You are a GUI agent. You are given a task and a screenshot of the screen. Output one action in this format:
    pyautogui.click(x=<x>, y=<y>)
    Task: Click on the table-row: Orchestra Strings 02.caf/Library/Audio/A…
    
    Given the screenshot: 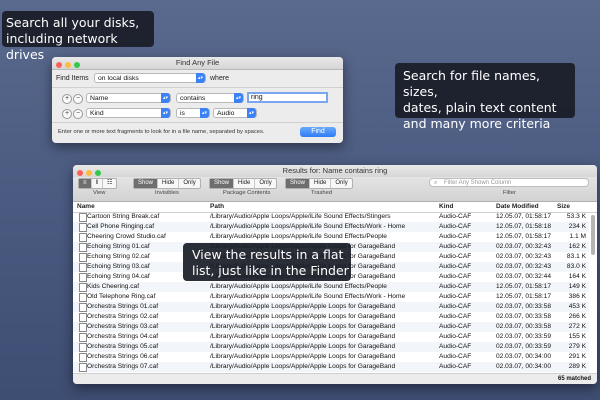 What is the action you would take?
    pyautogui.click(x=331, y=317)
    